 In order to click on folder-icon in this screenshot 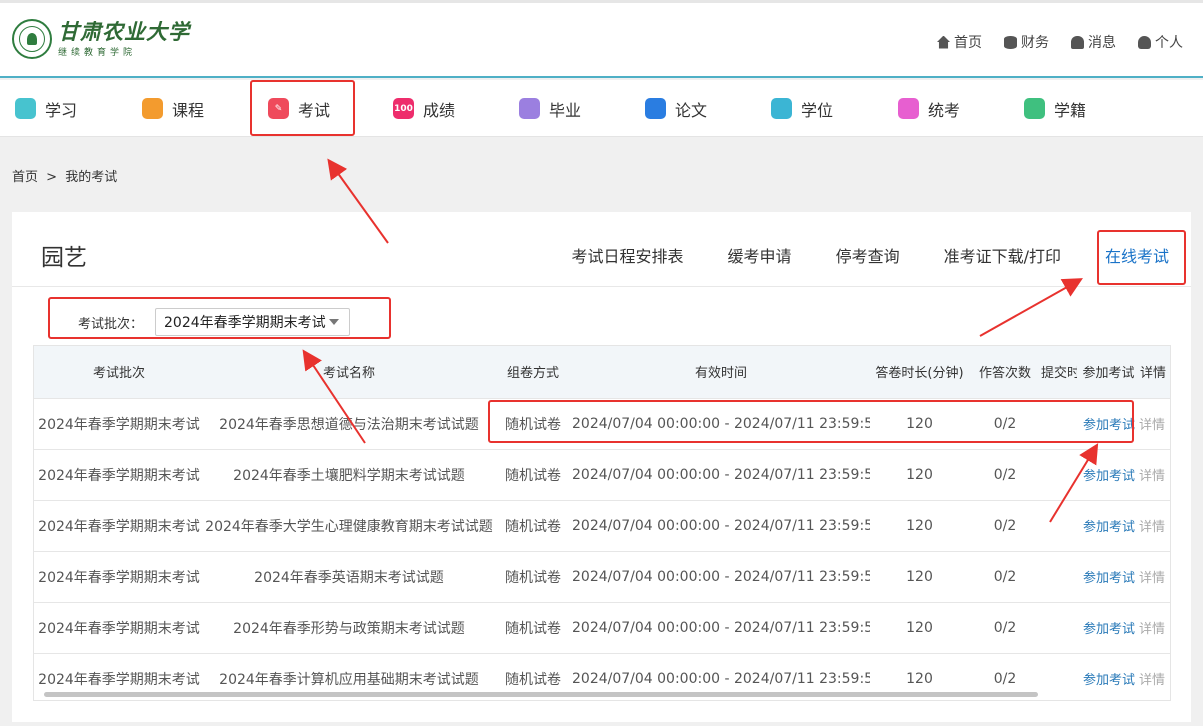, I will do `click(908, 108)`.